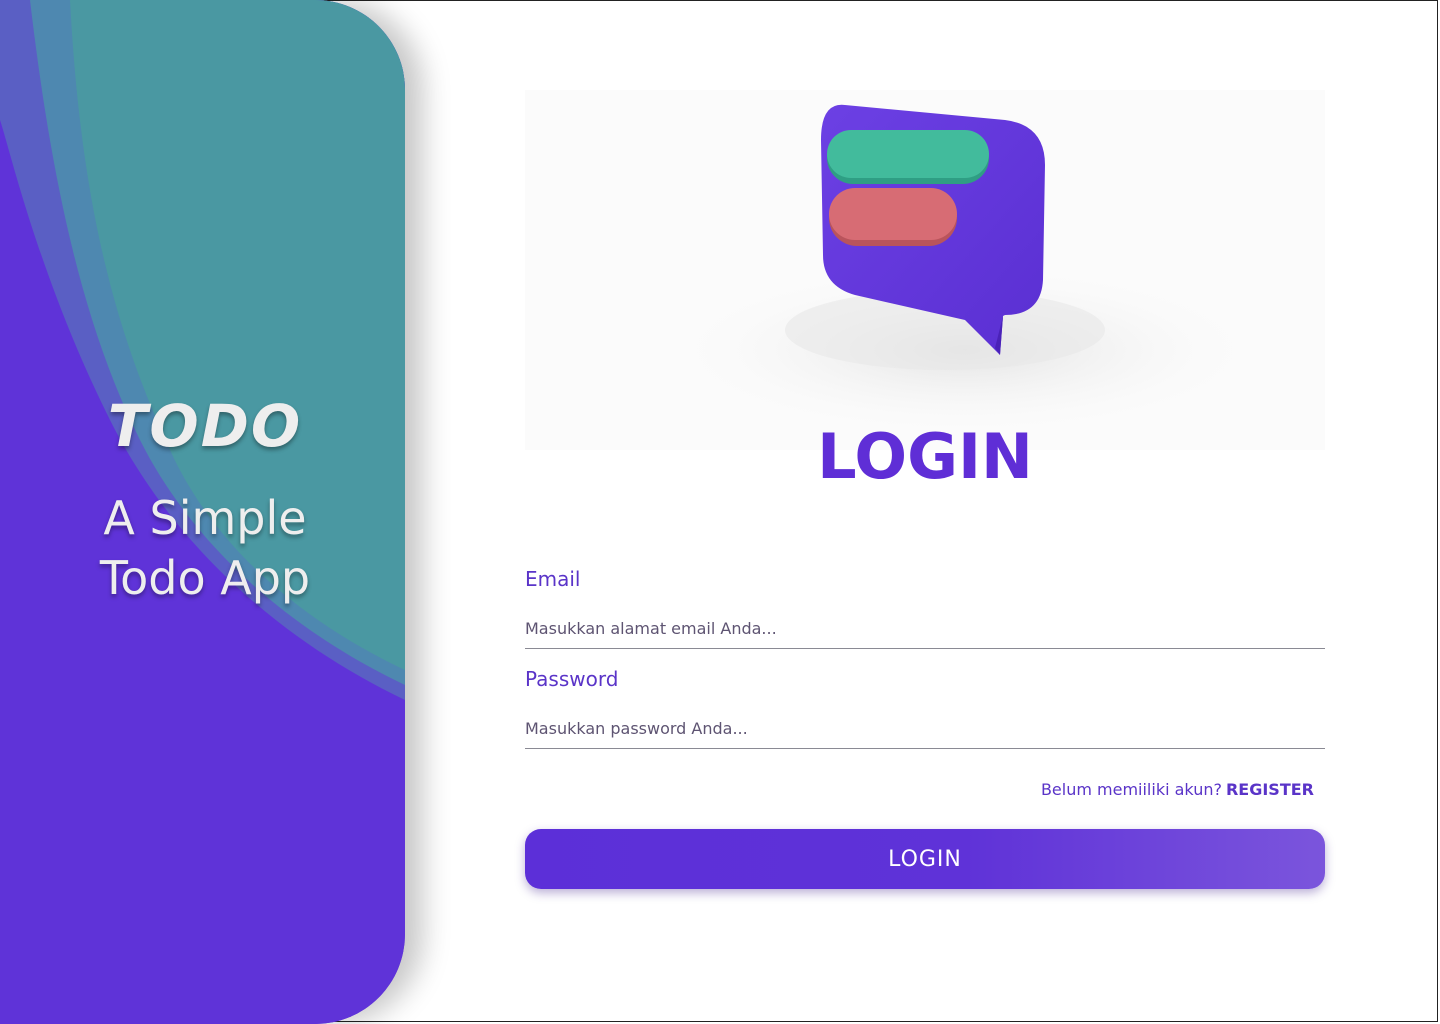 Image resolution: width=1440 pixels, height=1024 pixels. What do you see at coordinates (205, 578) in the screenshot?
I see `tagline-line-2: Todo App` at bounding box center [205, 578].